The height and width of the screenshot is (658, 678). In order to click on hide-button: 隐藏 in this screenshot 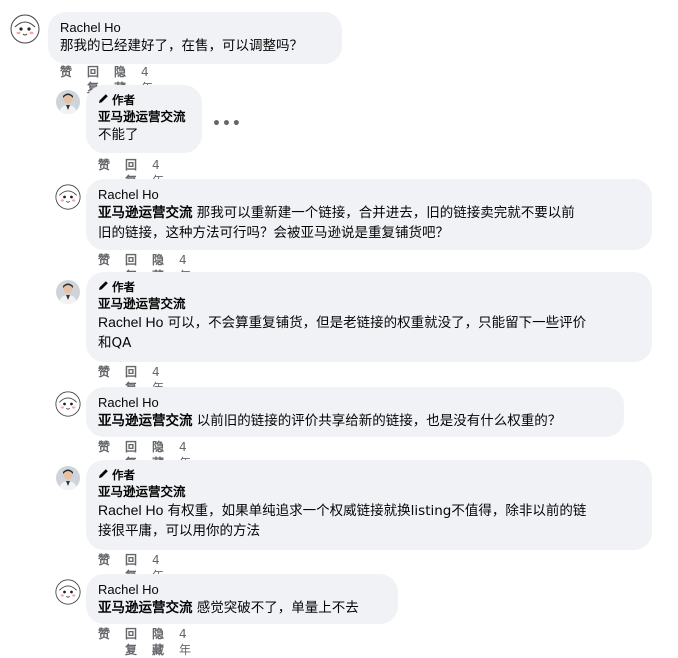, I will do `click(158, 642)`.